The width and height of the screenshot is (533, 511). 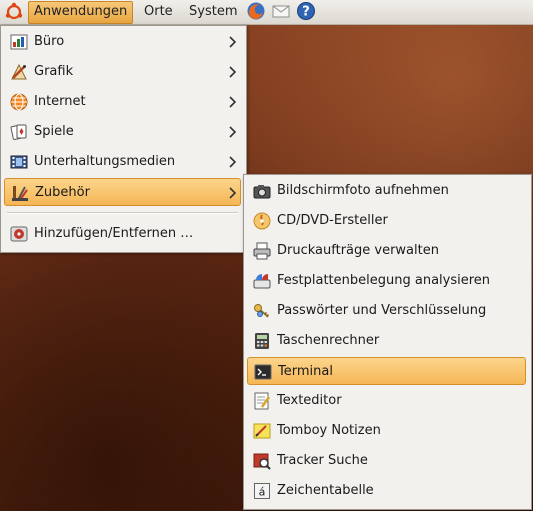 What do you see at coordinates (322, 460) in the screenshot?
I see `menu-item-label: Tracker Suche` at bounding box center [322, 460].